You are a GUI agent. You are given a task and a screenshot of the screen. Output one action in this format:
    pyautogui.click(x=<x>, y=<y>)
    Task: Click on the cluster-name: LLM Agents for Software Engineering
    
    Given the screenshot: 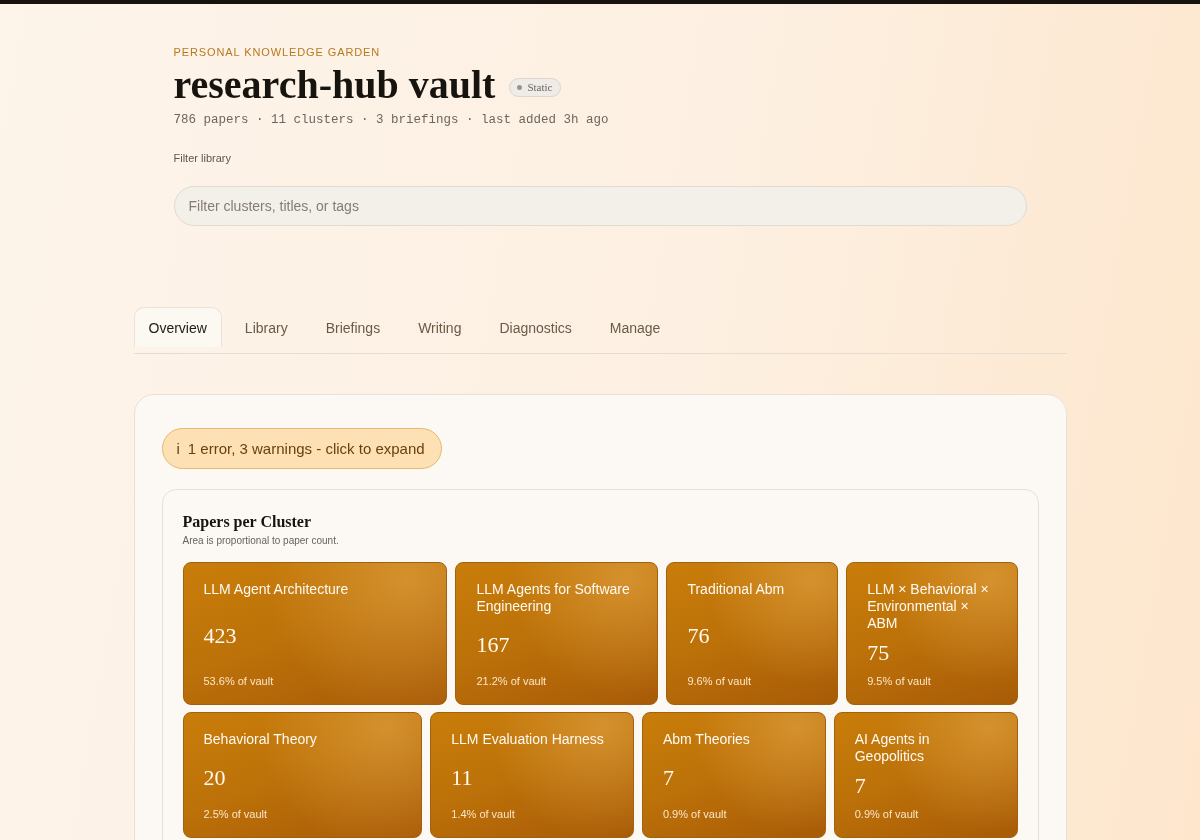 What is the action you would take?
    pyautogui.click(x=553, y=598)
    